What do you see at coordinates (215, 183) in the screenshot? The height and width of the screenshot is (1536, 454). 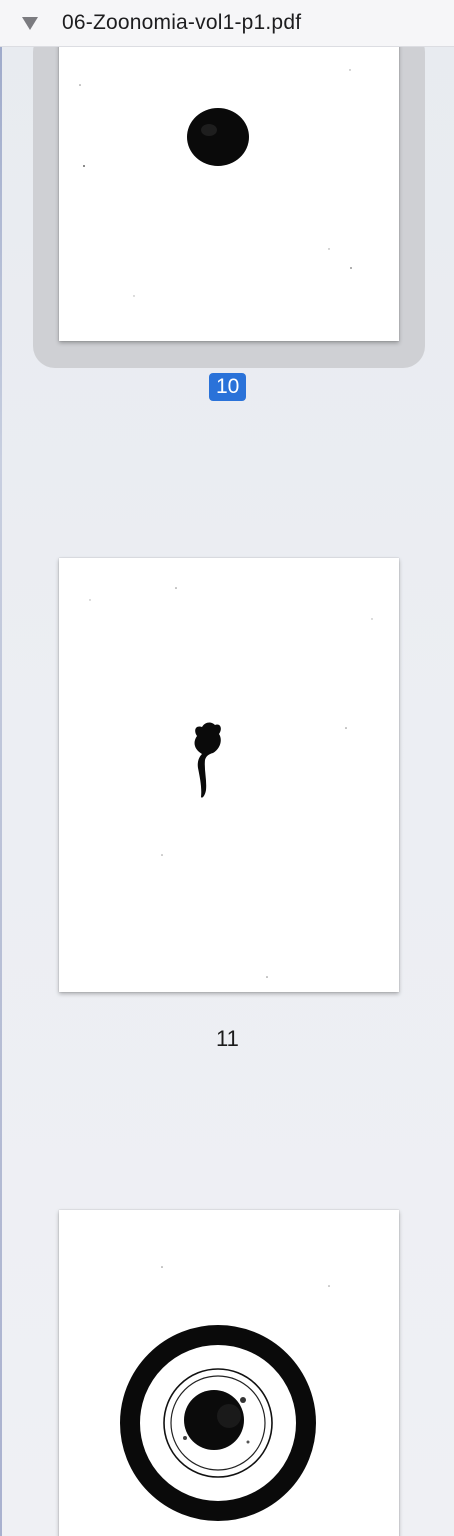 I see `page-10-image` at bounding box center [215, 183].